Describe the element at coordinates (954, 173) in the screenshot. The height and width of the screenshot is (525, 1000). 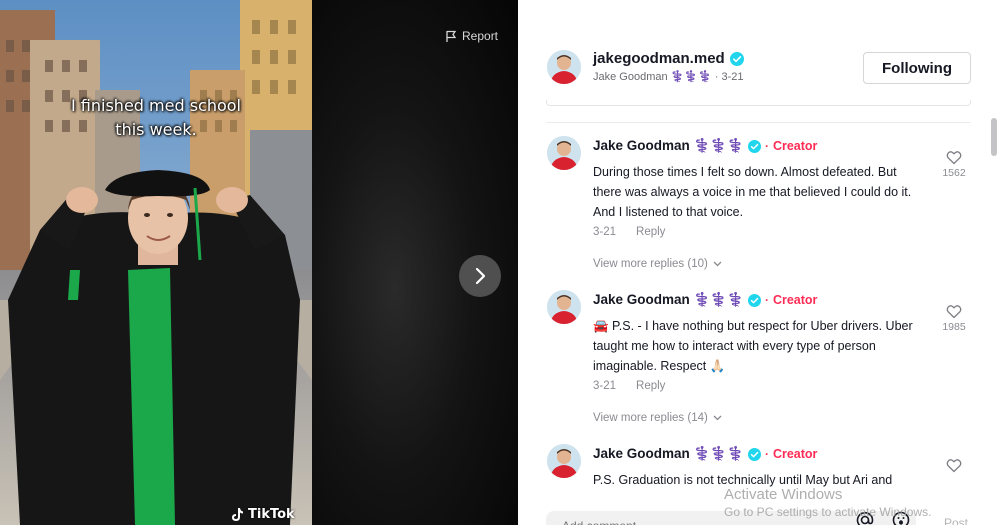
I see `like-count: 1562` at that location.